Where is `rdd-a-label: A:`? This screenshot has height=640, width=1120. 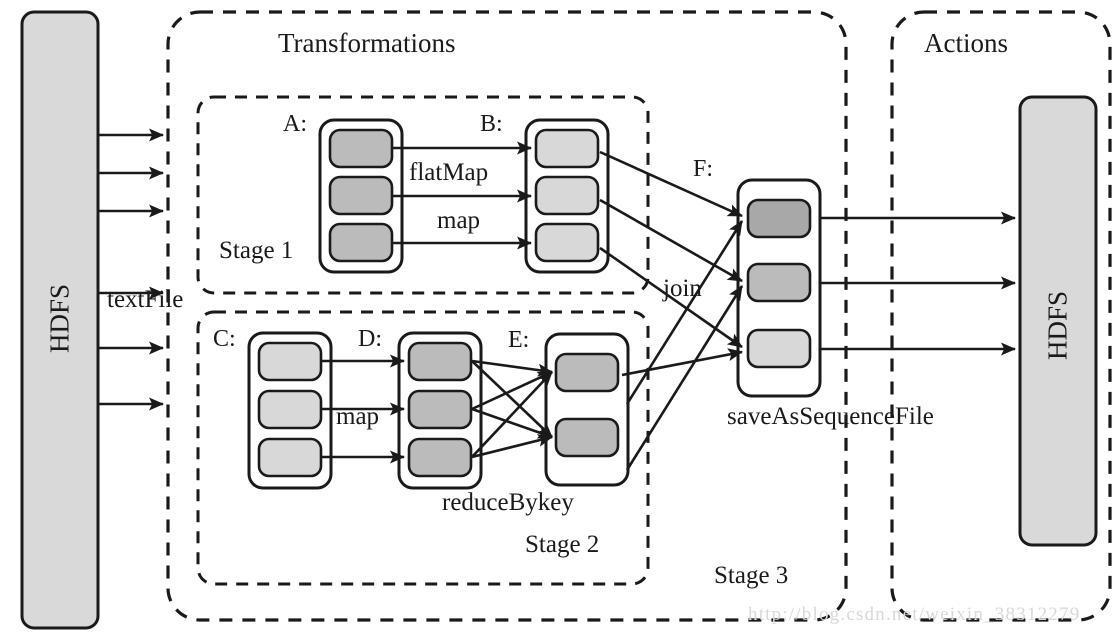 rdd-a-label: A: is located at coordinates (295, 124).